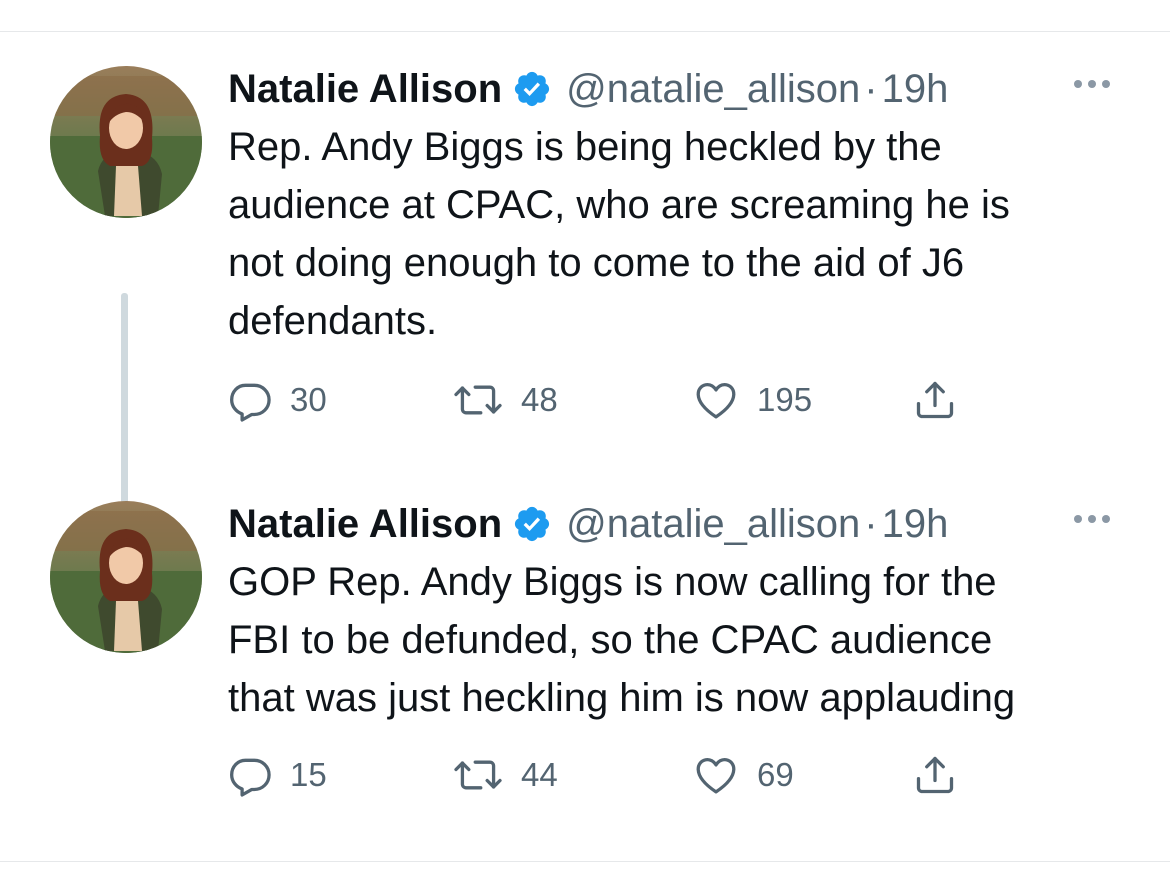 The width and height of the screenshot is (1170, 889). Describe the element at coordinates (308, 774) in the screenshot. I see `reply-count: 15` at that location.